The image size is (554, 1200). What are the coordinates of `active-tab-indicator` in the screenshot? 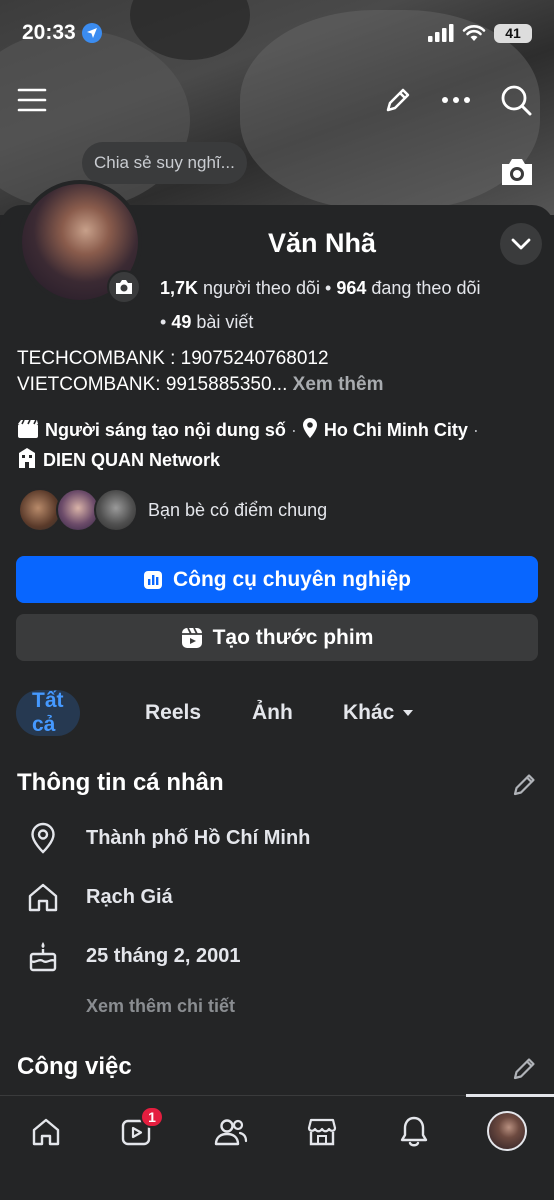 It's located at (510, 1095).